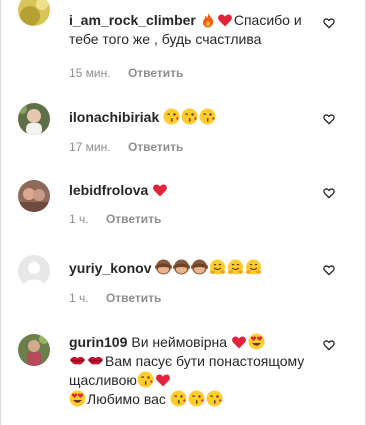 This screenshot has height=425, width=366. I want to click on fire-emoji, so click(208, 20).